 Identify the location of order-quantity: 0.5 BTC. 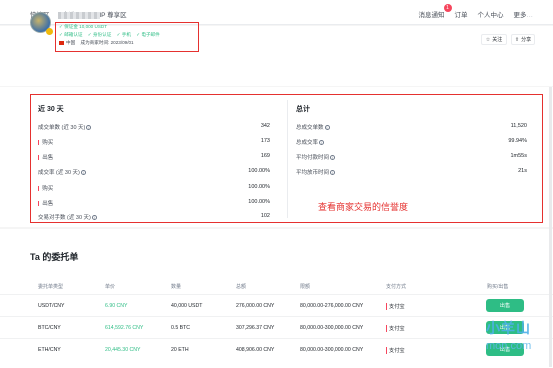
(181, 328).